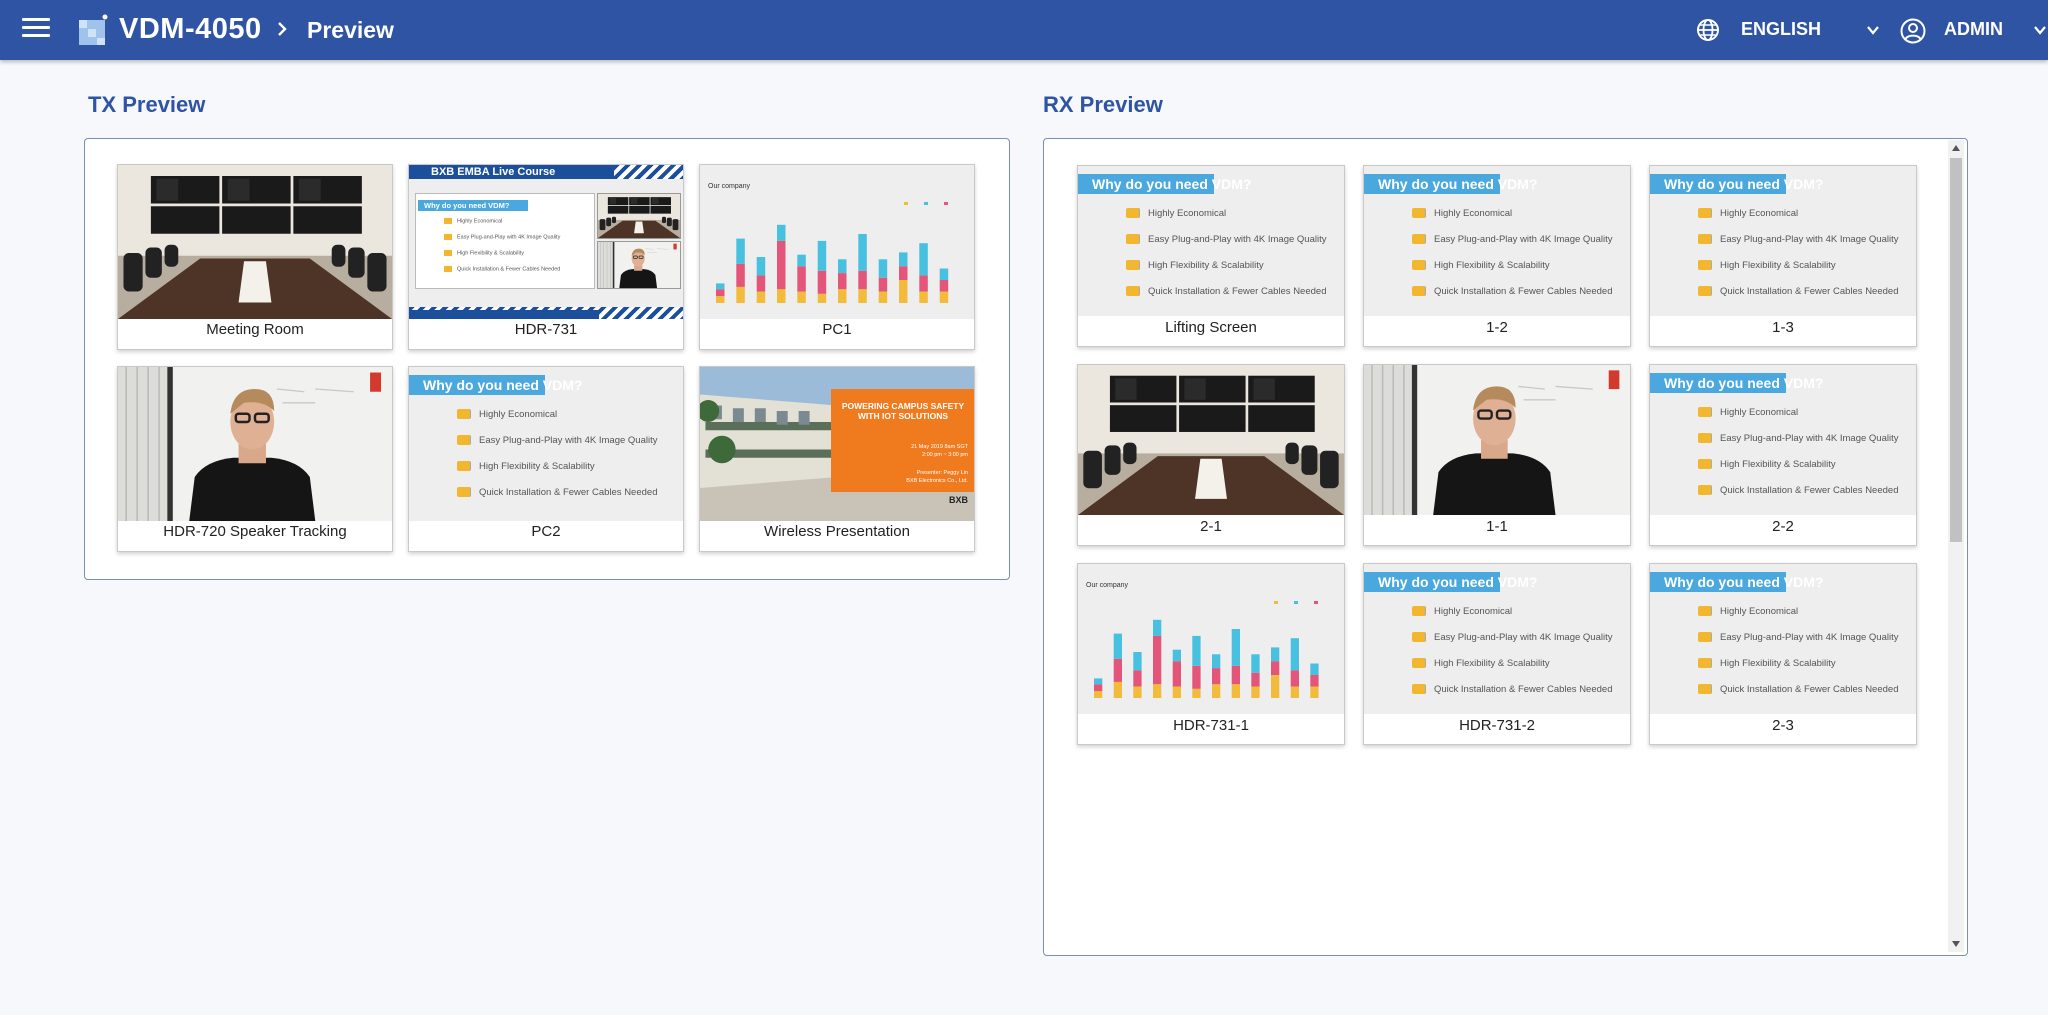 The width and height of the screenshot is (2048, 1015). I want to click on tx-tile: Our company PC1, so click(837, 257).